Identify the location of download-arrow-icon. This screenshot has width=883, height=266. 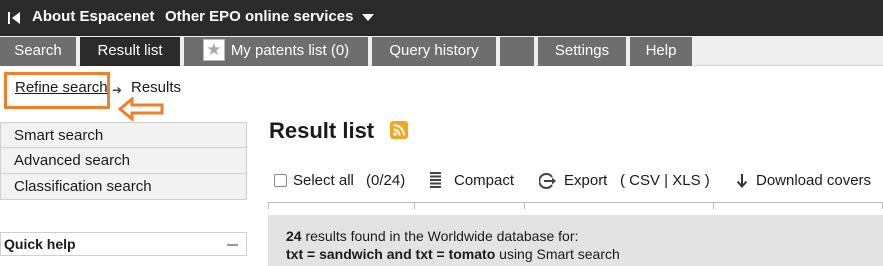
(742, 181).